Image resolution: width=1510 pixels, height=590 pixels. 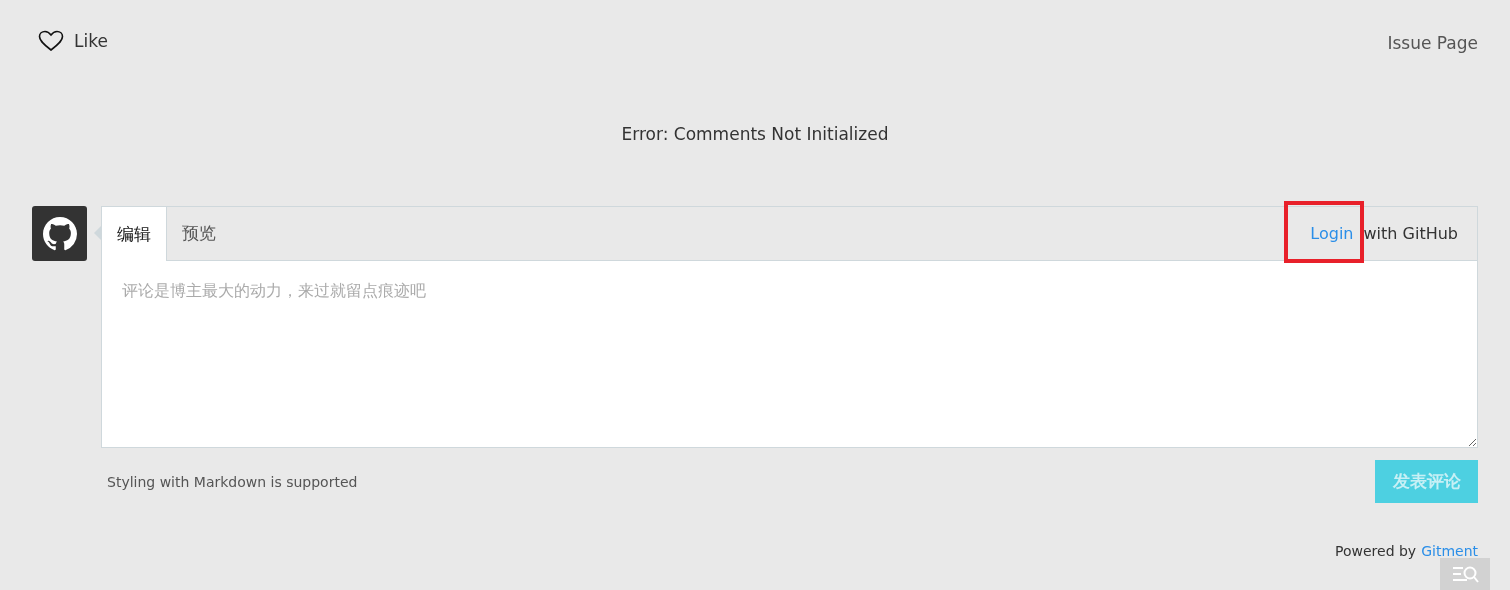 I want to click on issue-page-link: Issue Page, so click(x=1432, y=43).